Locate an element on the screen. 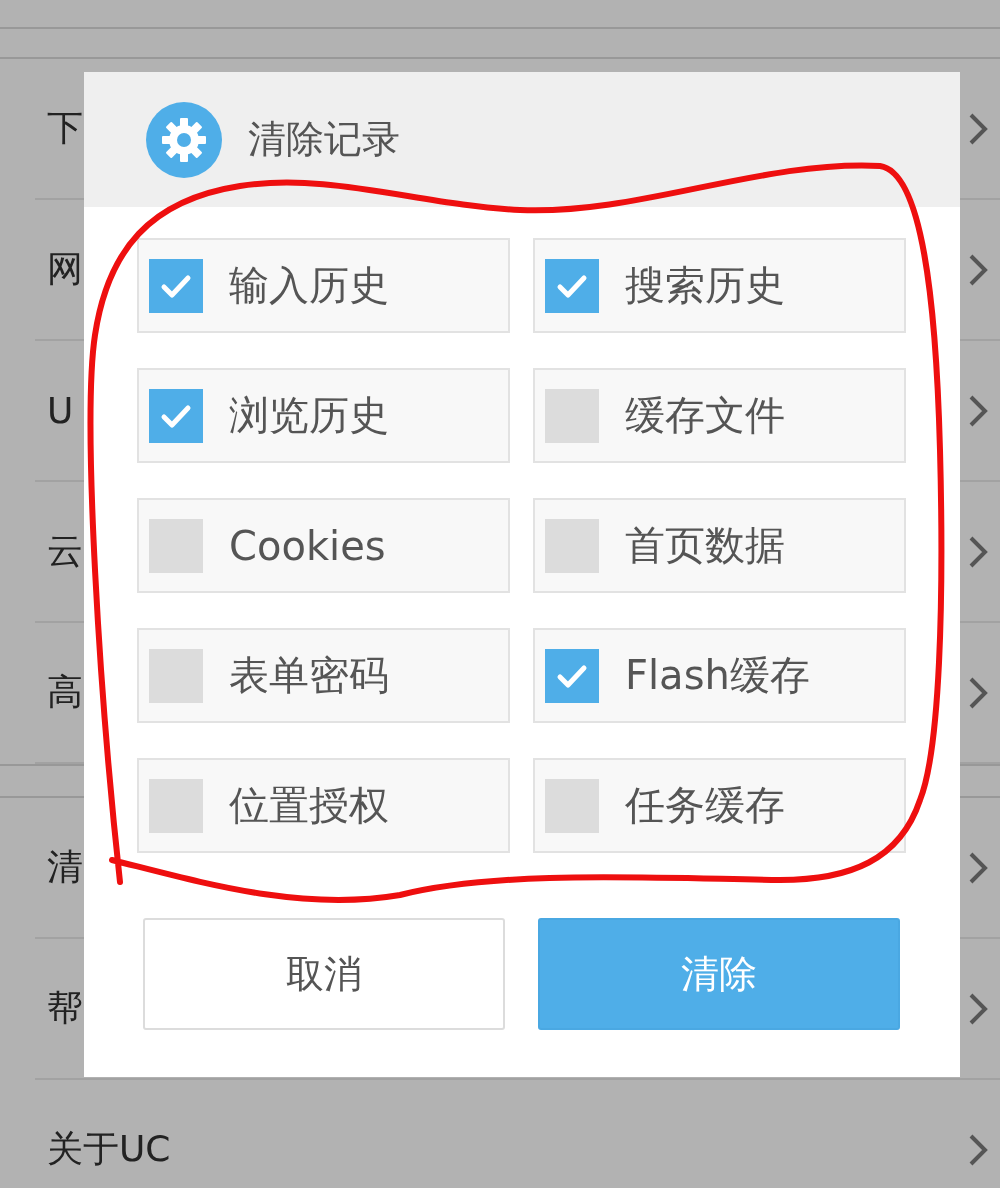 The width and height of the screenshot is (1000, 1188). option-item: Cookies is located at coordinates (323, 545).